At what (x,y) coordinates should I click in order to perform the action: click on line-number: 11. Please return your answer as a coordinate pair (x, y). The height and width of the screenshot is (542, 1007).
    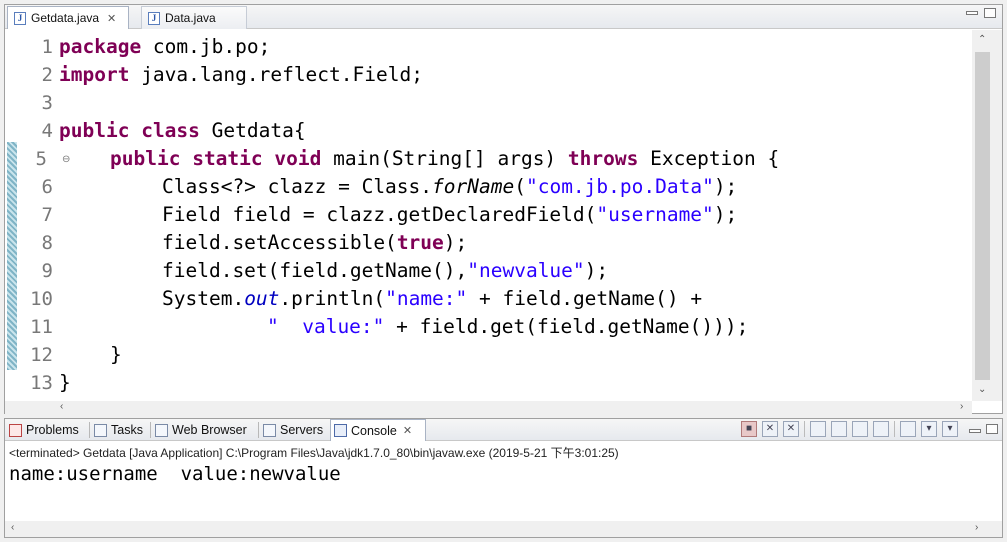
    Looking at the image, I should click on (41, 327).